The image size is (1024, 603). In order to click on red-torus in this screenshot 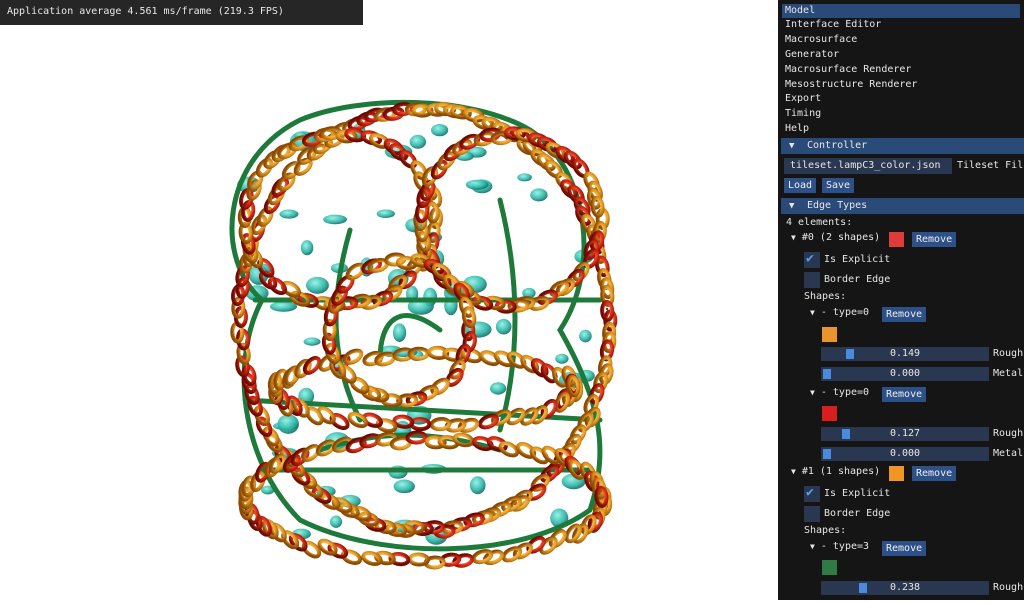, I will do `click(408, 159)`.